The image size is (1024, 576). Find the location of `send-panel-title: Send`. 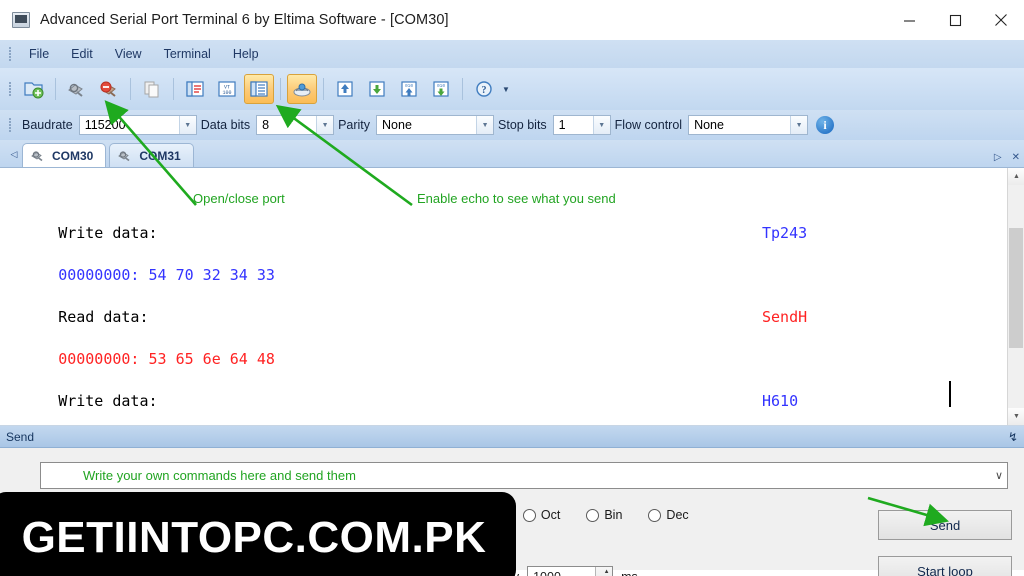

send-panel-title: Send is located at coordinates (20, 436).